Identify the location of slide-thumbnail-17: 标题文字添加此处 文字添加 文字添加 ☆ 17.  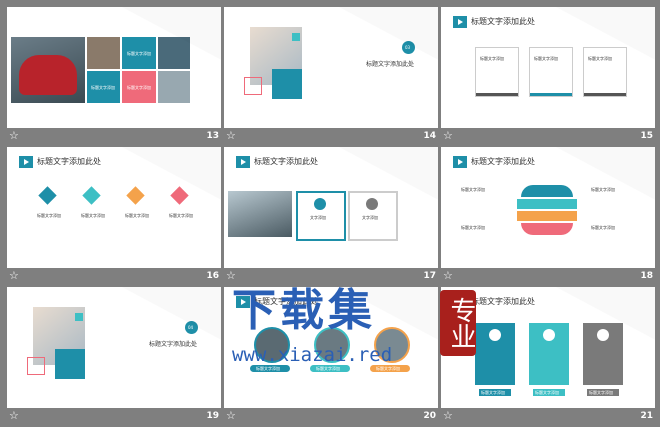
(331, 217).